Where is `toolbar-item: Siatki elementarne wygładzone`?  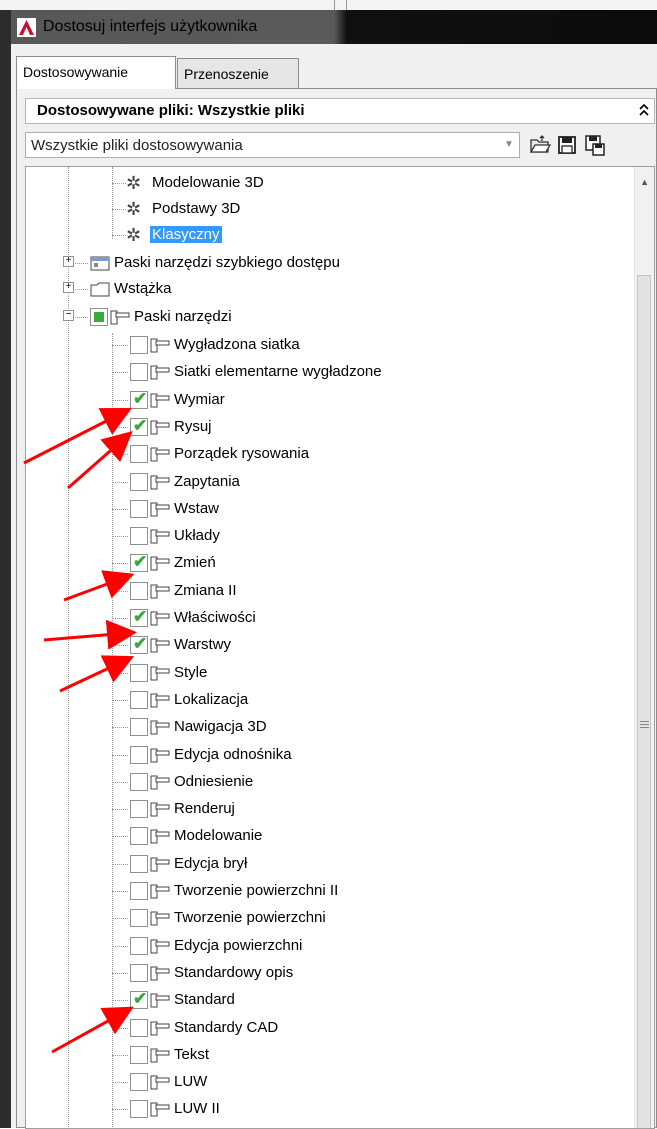
toolbar-item: Siatki elementarne wygładzone is located at coordinates (326, 373).